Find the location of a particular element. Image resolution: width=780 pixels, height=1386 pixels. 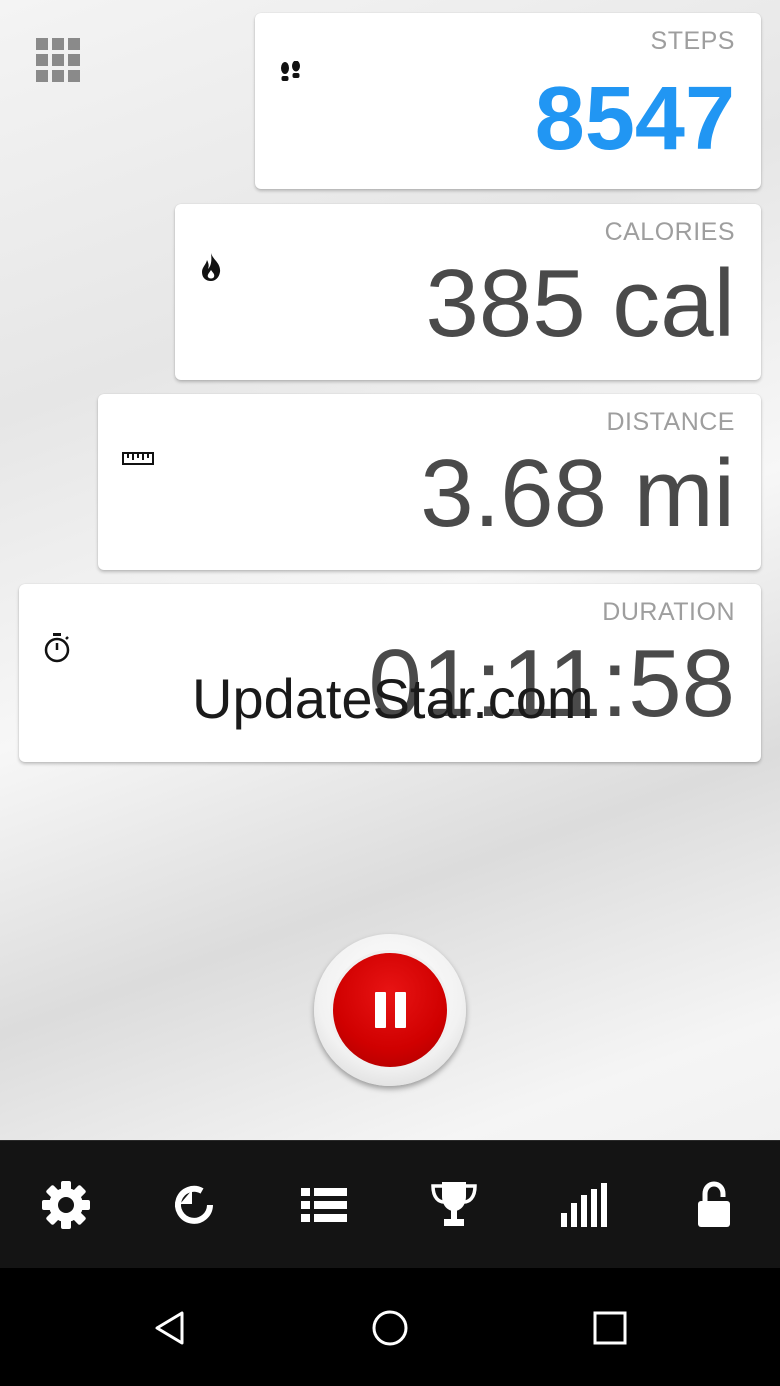

home-button is located at coordinates (390, 1328).